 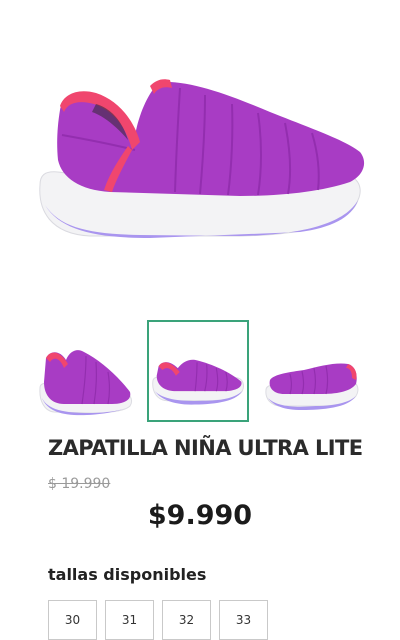 I want to click on thumbnail-gallery, so click(x=200, y=372).